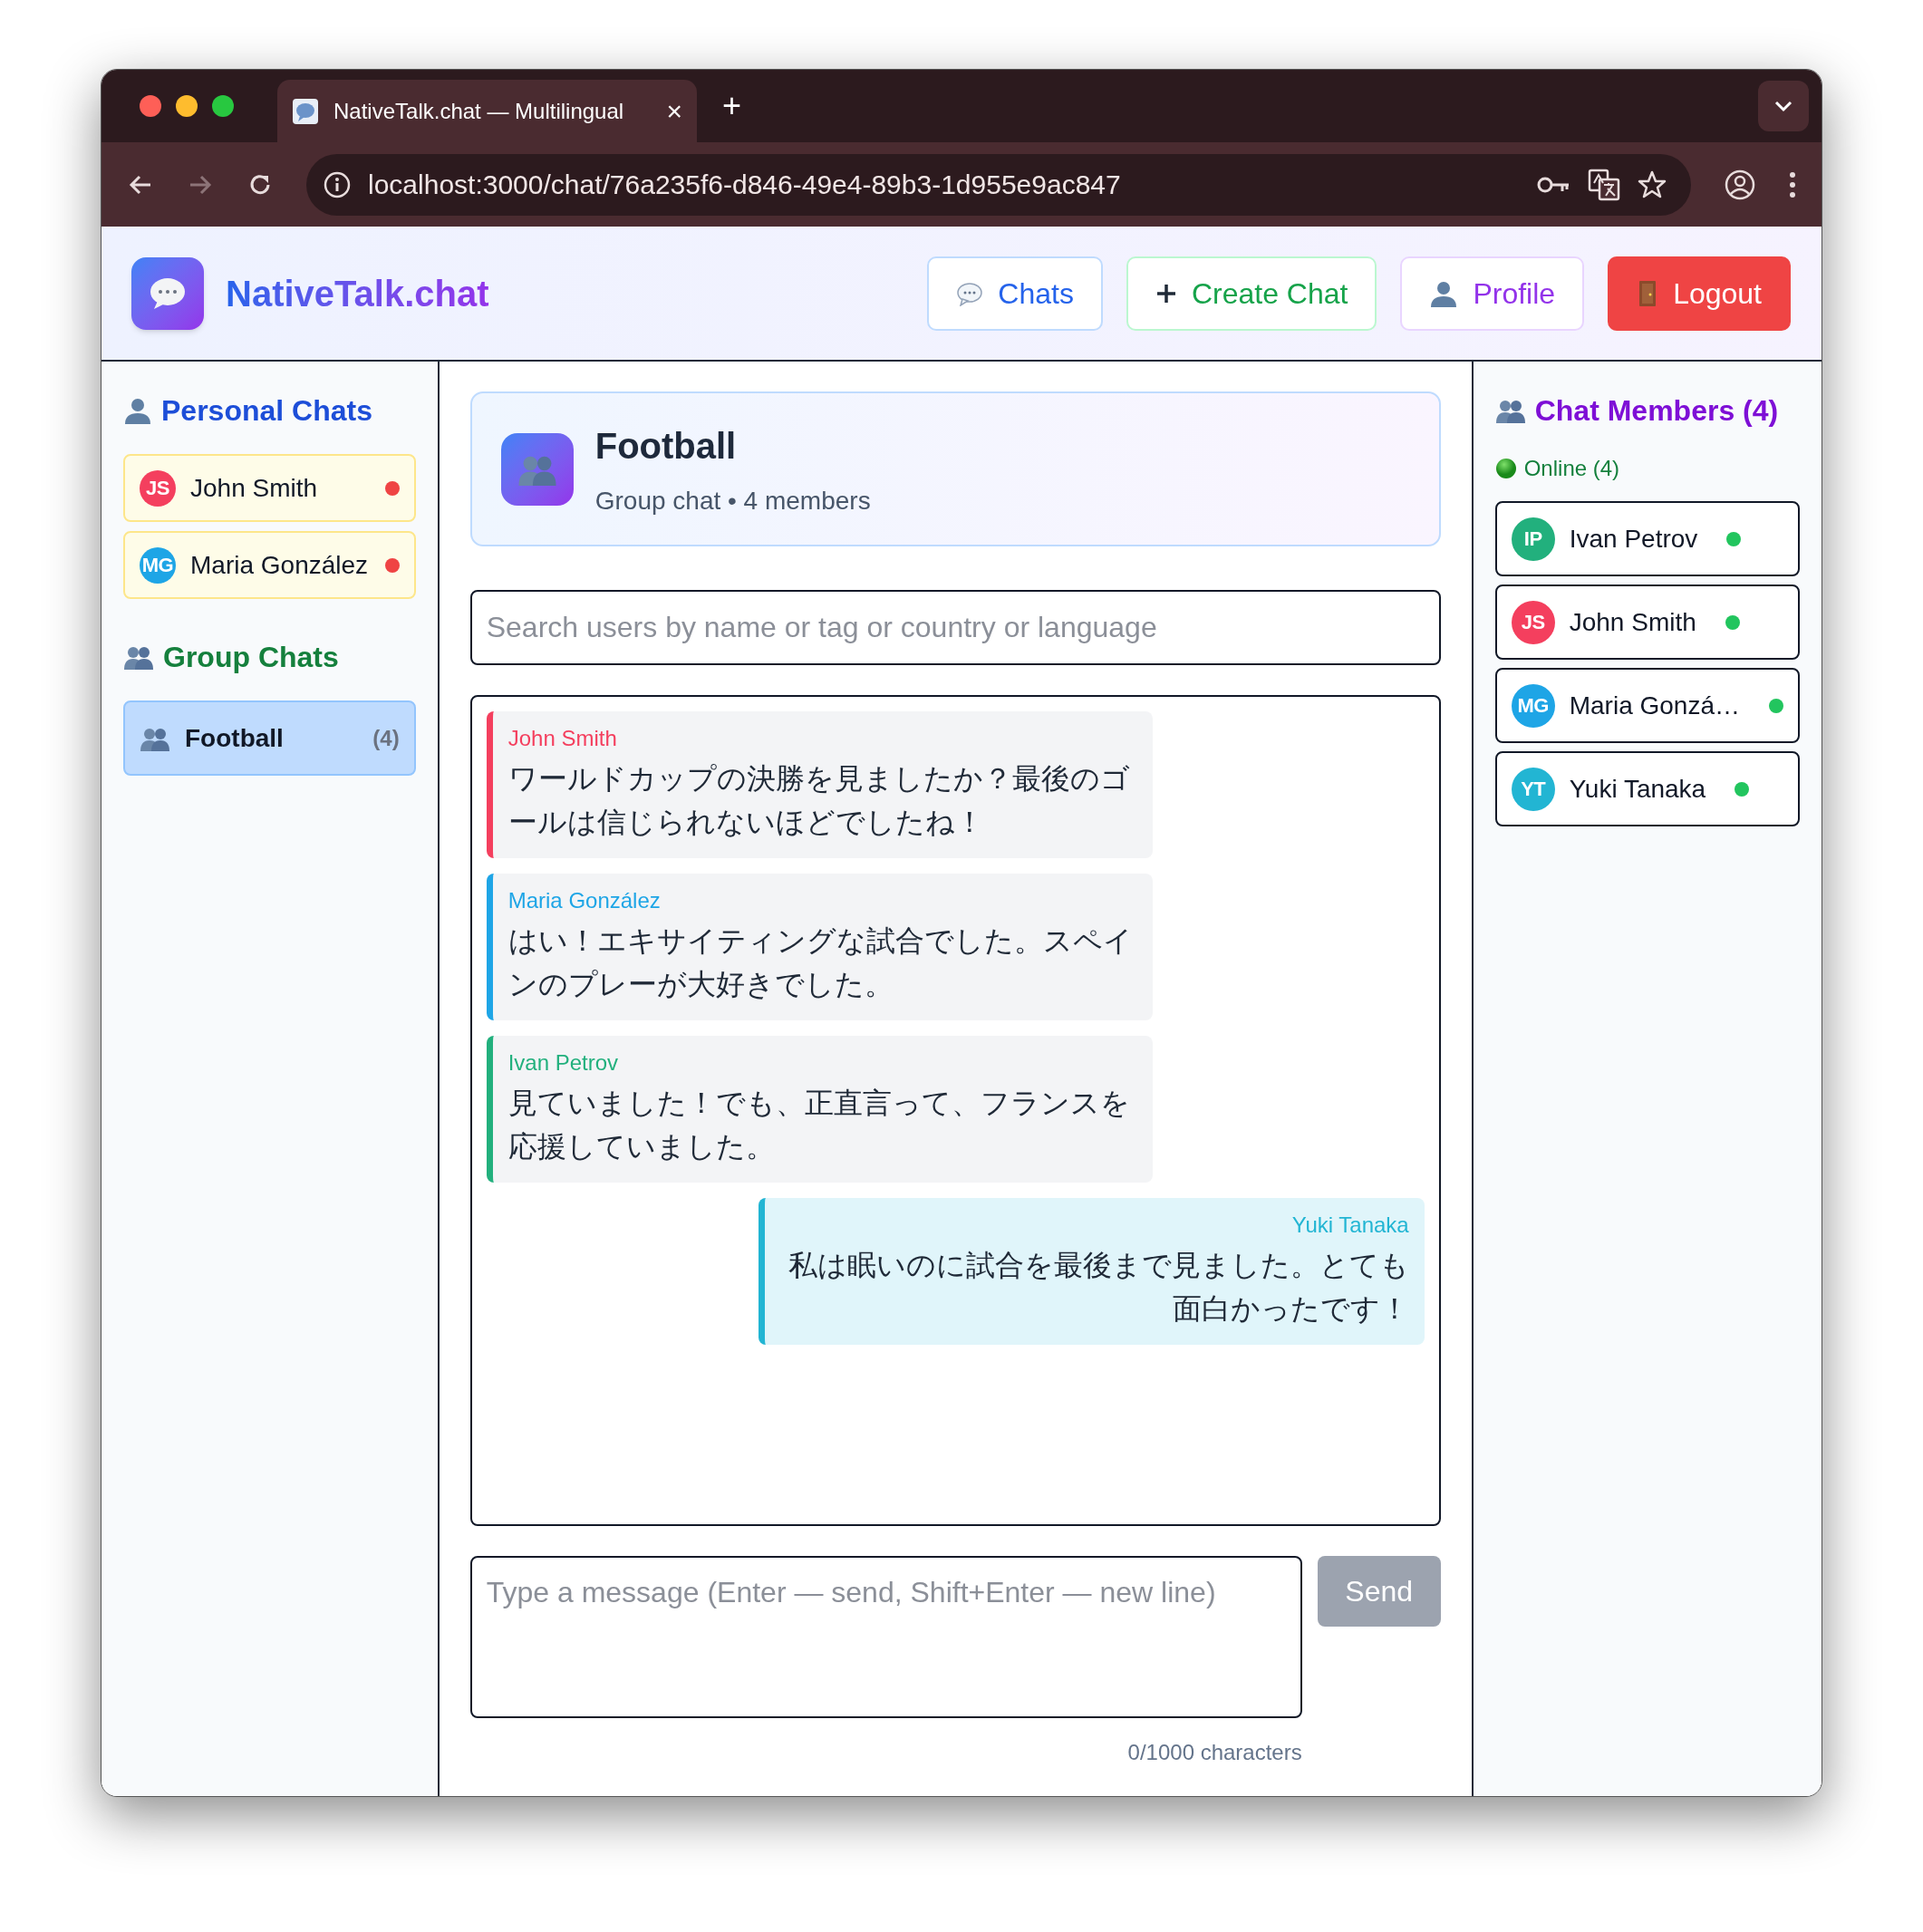  Describe the element at coordinates (1098, 1288) in the screenshot. I see `message-text: 私は眠いのに試合を最後まで見ました。とても面白かったです！` at that location.